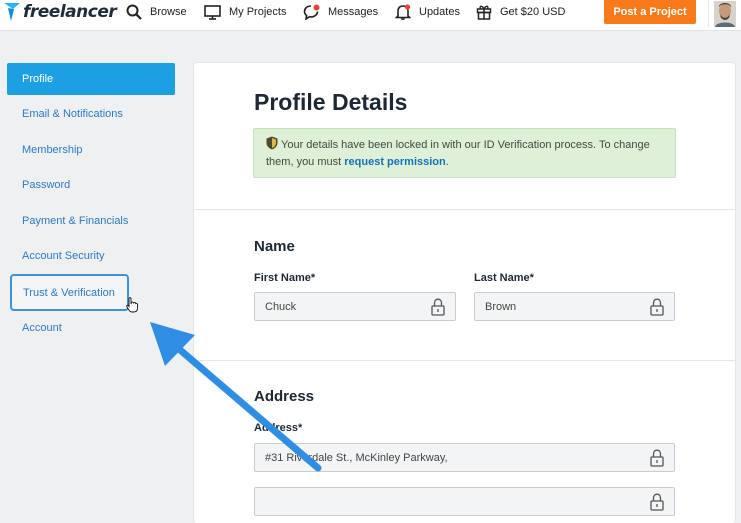 Image resolution: width=741 pixels, height=523 pixels. What do you see at coordinates (70, 12) in the screenshot?
I see `brand-name: freelancer` at bounding box center [70, 12].